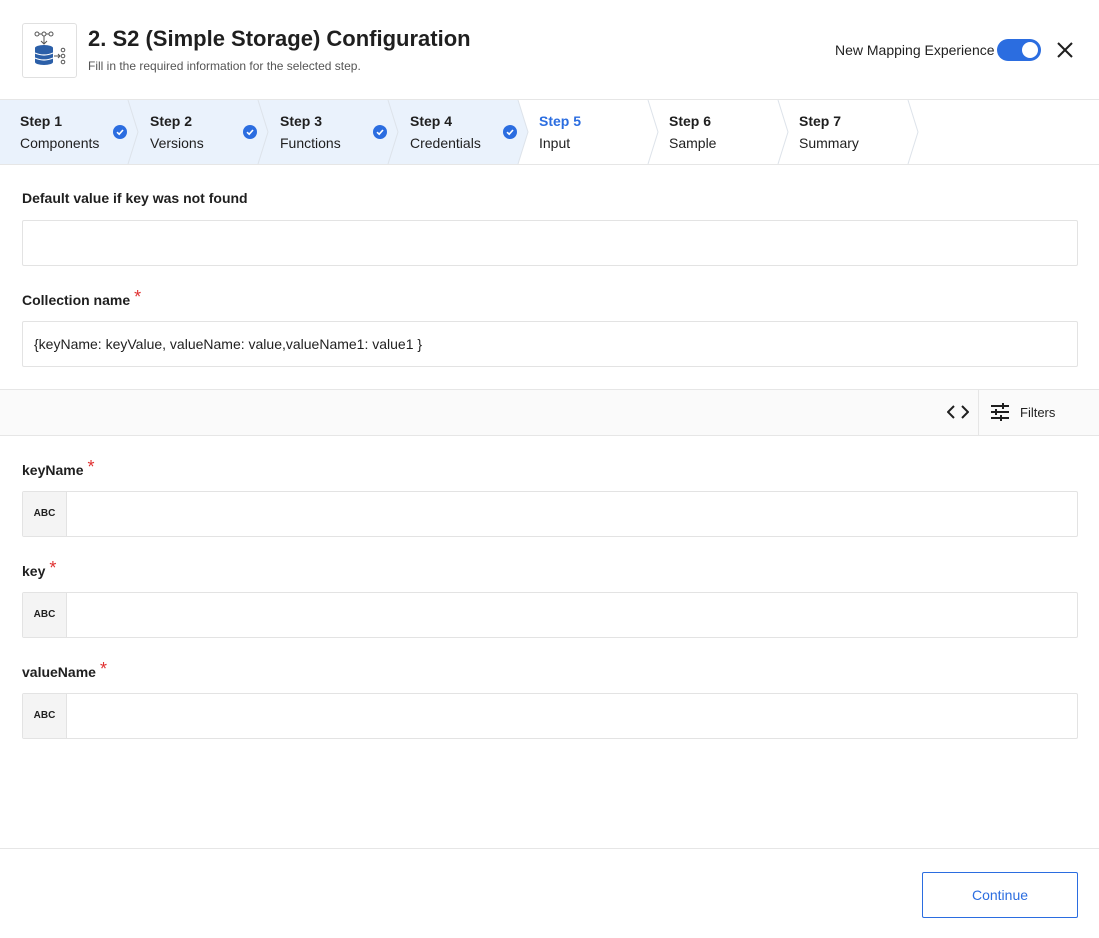 This screenshot has width=1099, height=938. I want to click on collection-name-label: Collection name *, so click(82, 298).